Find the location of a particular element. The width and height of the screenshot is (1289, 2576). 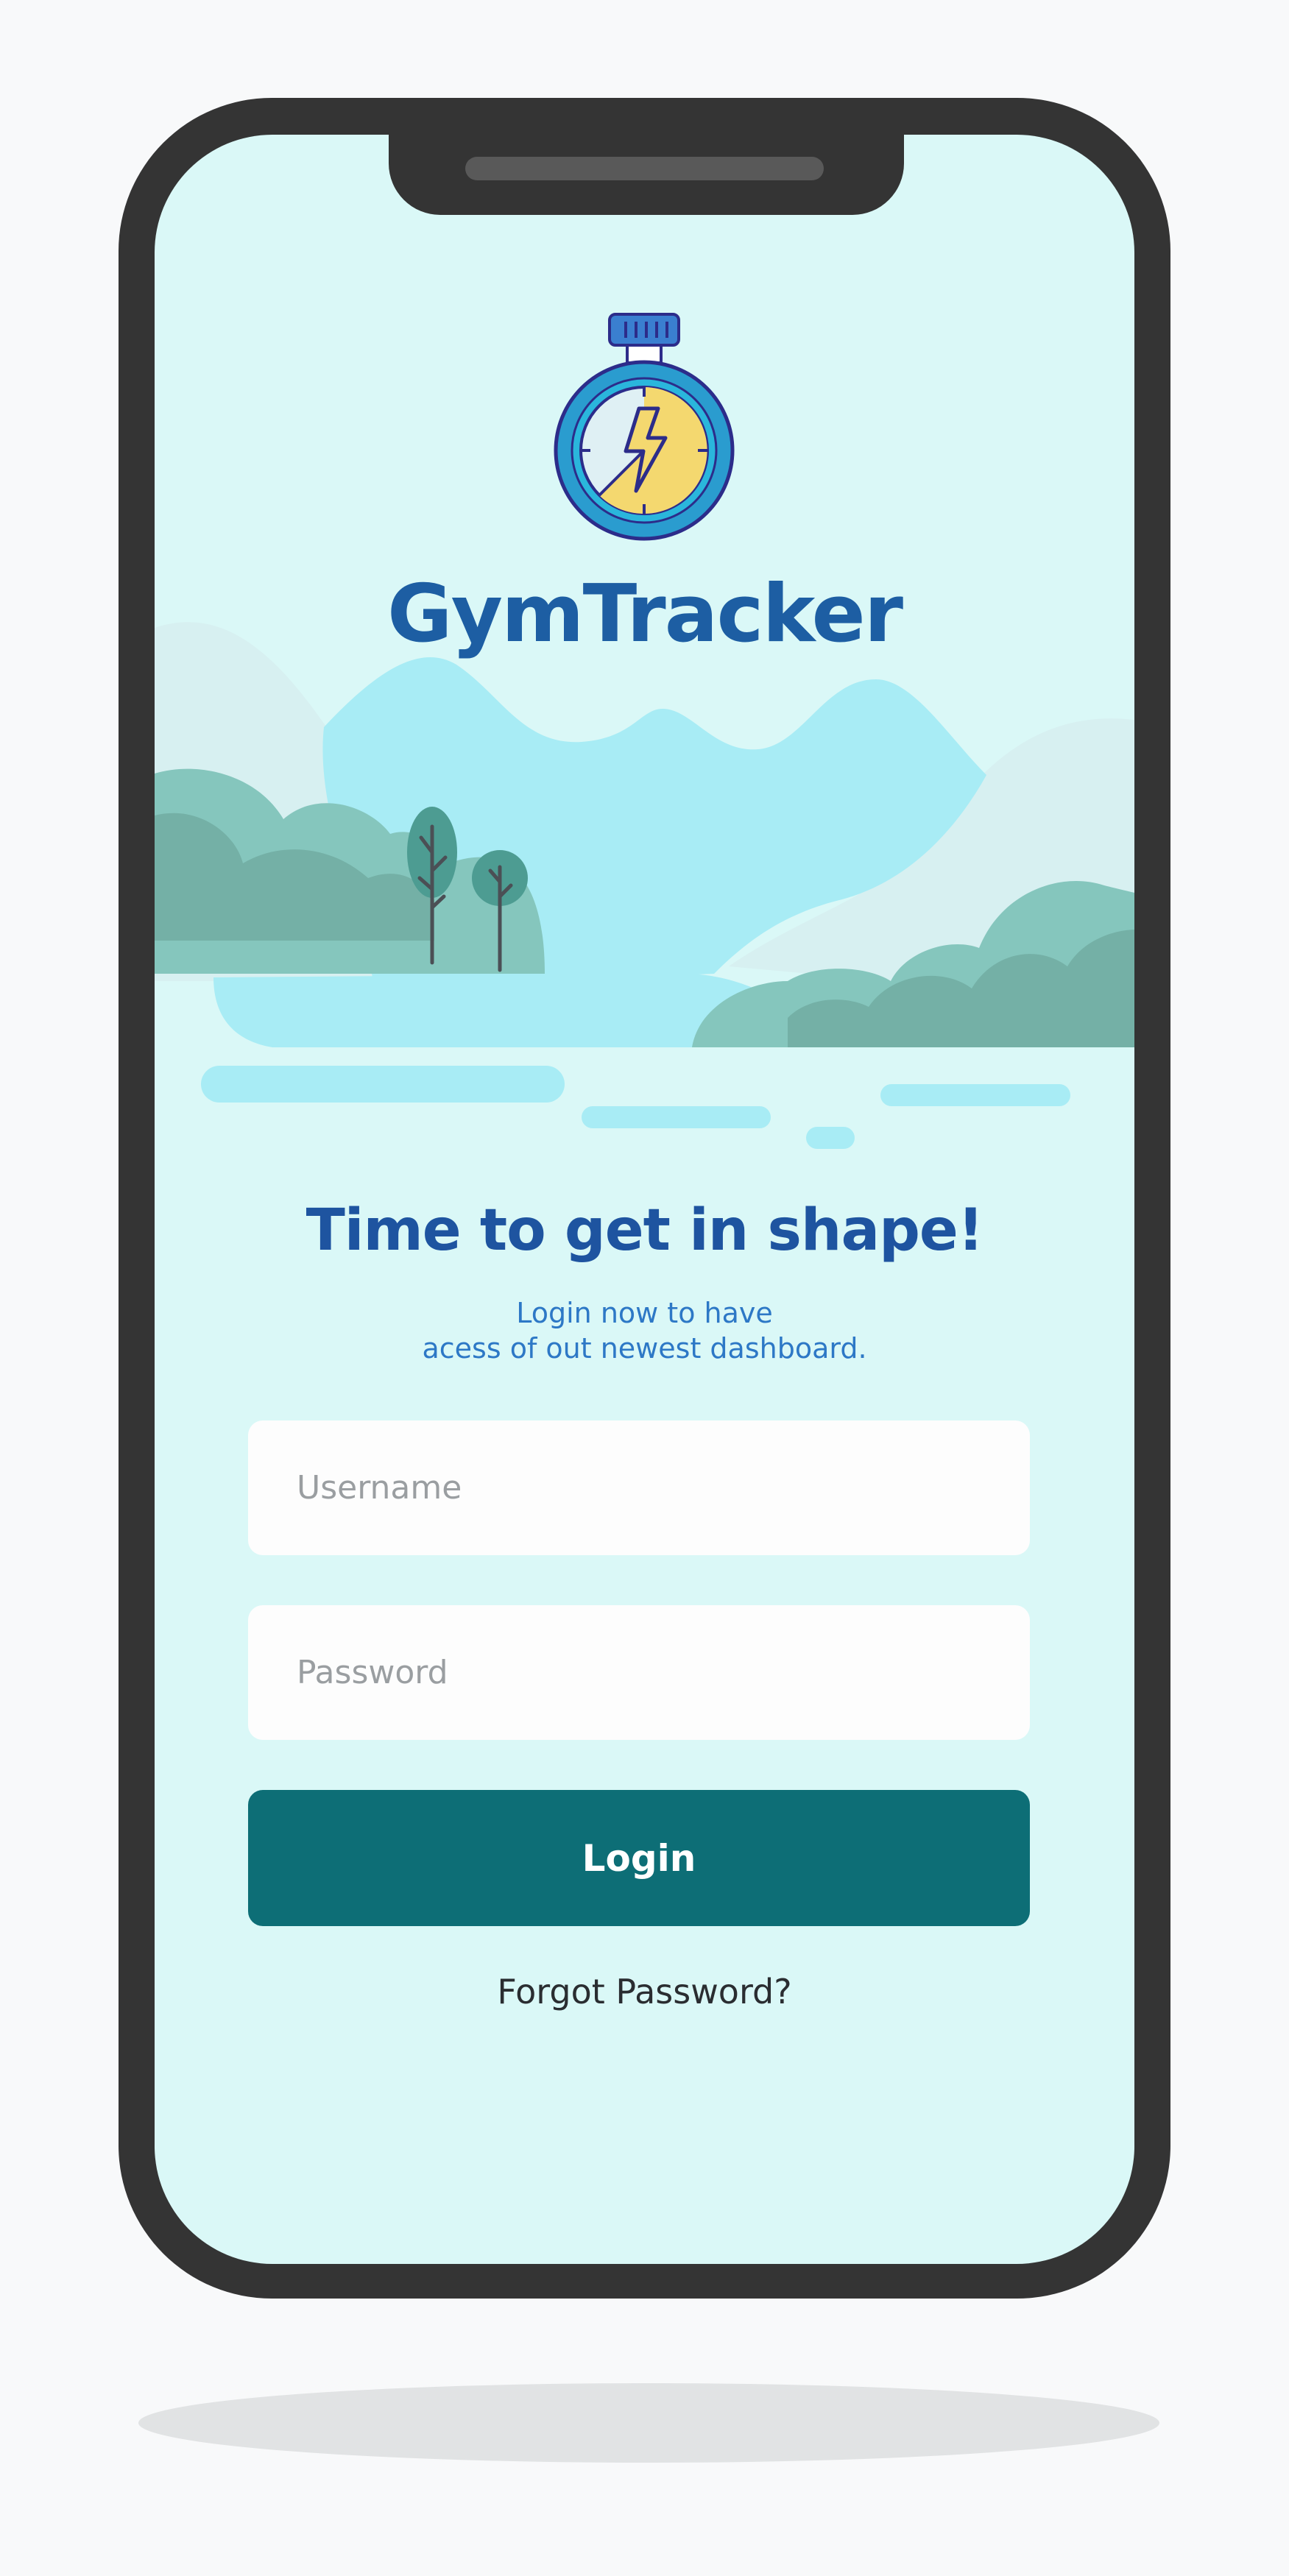

phone-shadow is located at coordinates (648, 2423).